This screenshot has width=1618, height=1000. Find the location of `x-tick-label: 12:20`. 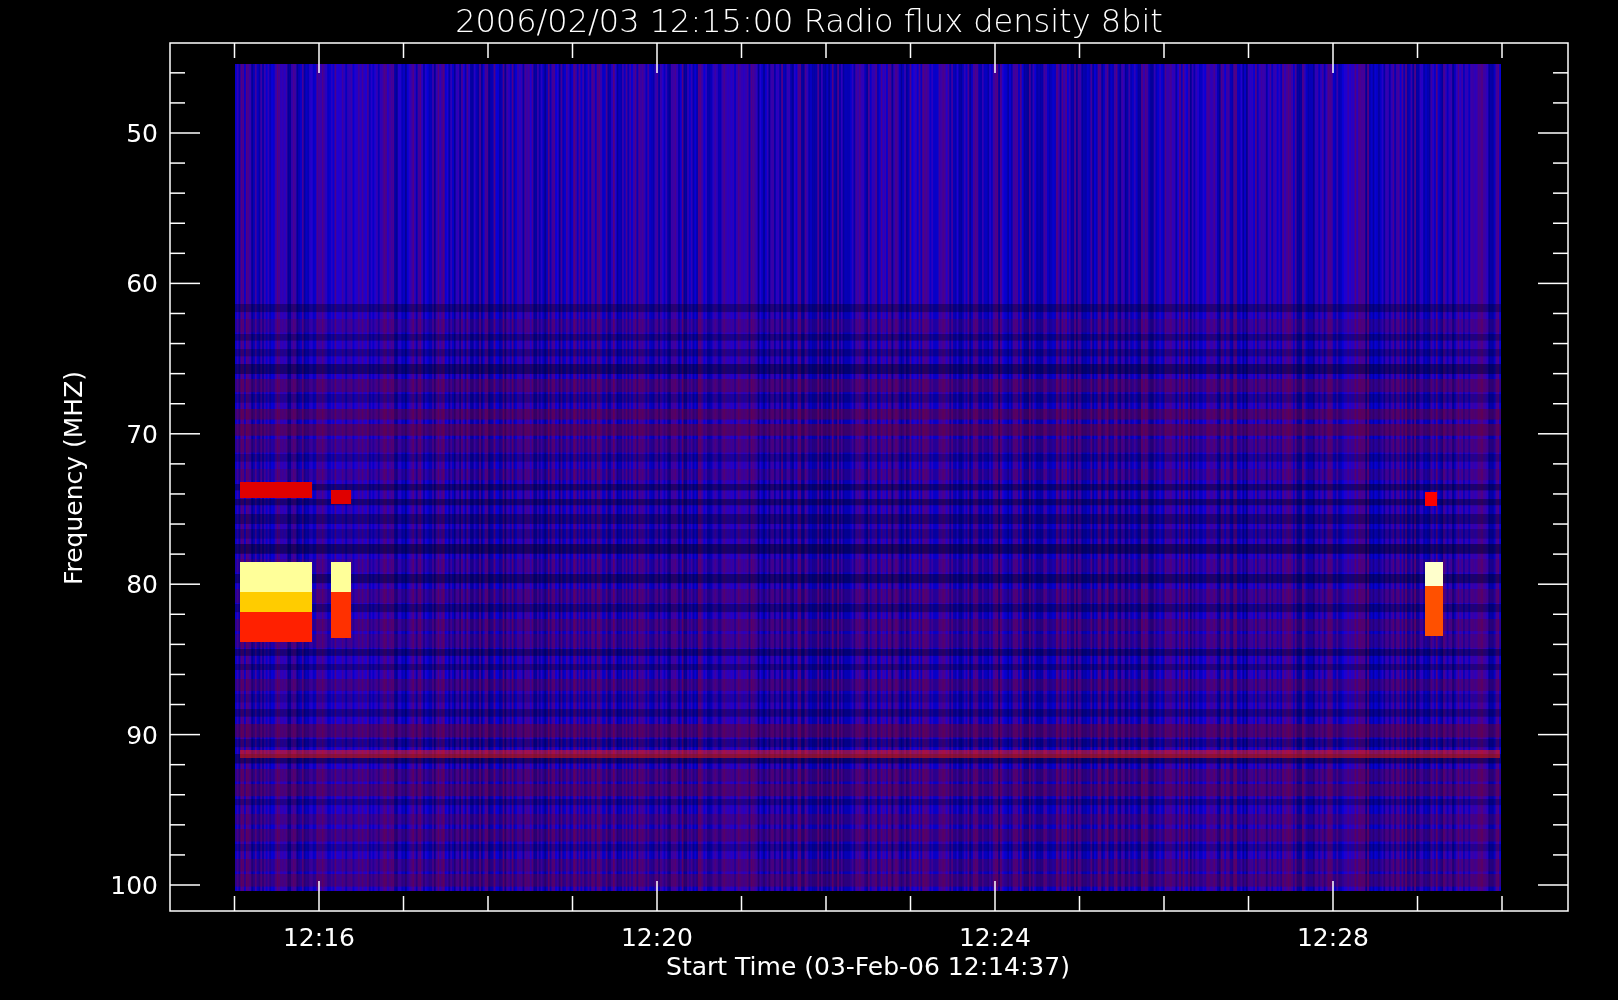

x-tick-label: 12:20 is located at coordinates (657, 937).